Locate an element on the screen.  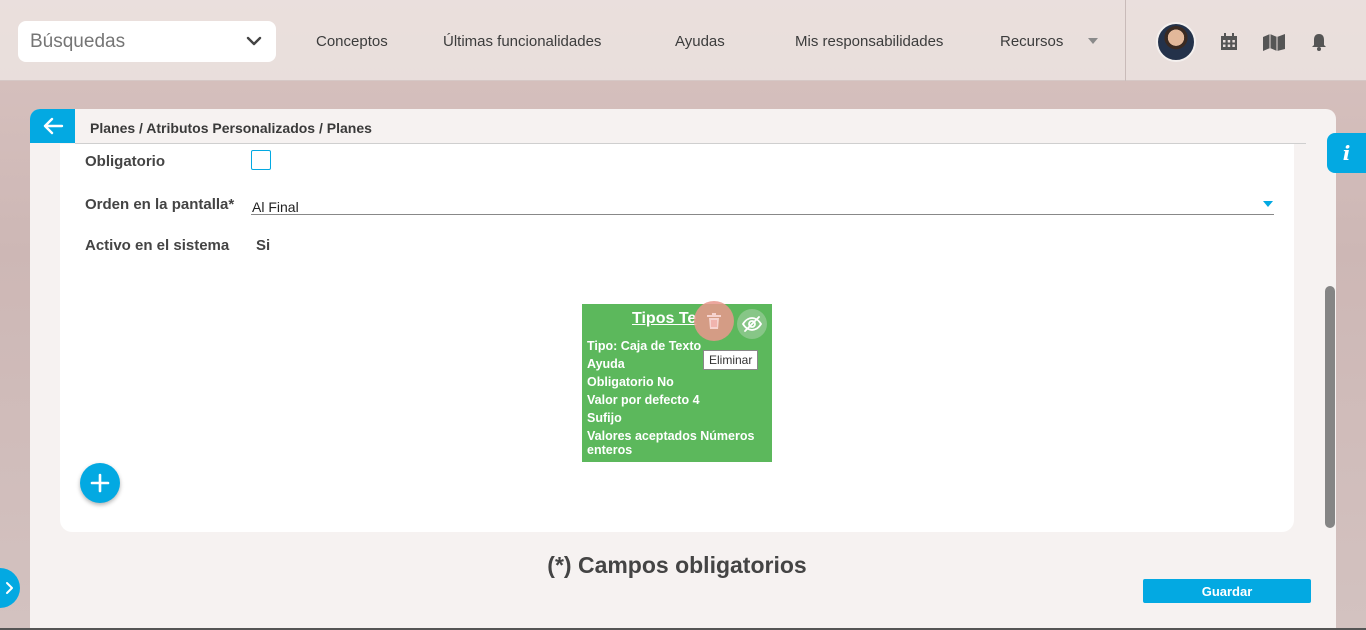
nav-item-mis-responsabilidades: Mis responsabilidades is located at coordinates (869, 41).